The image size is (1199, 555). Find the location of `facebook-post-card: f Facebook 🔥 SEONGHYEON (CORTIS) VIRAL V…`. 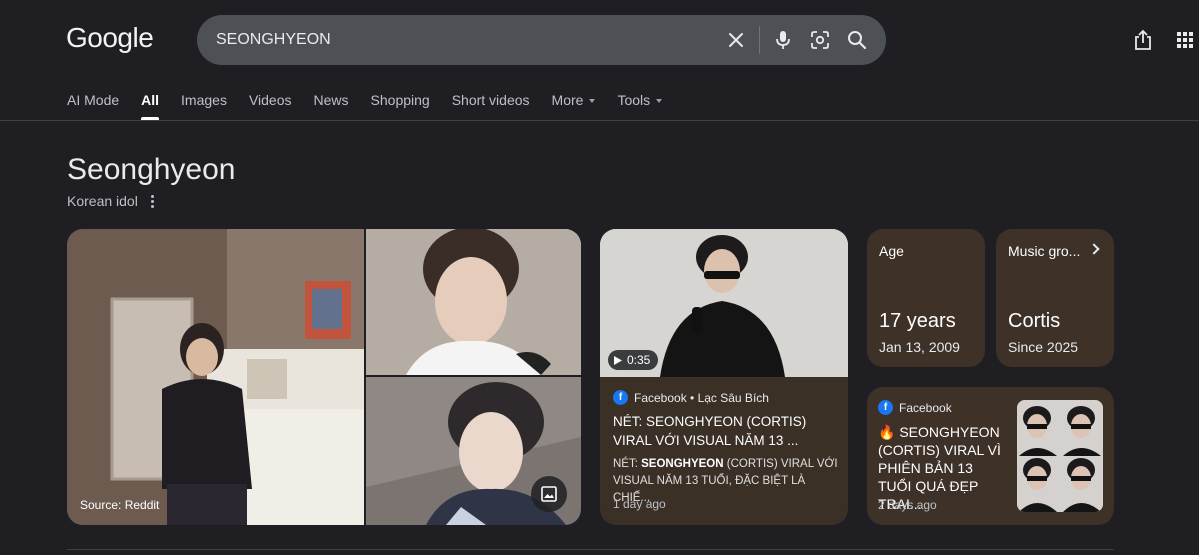

facebook-post-card: f Facebook 🔥 SEONGHYEON (CORTIS) VIRAL V… is located at coordinates (990, 456).